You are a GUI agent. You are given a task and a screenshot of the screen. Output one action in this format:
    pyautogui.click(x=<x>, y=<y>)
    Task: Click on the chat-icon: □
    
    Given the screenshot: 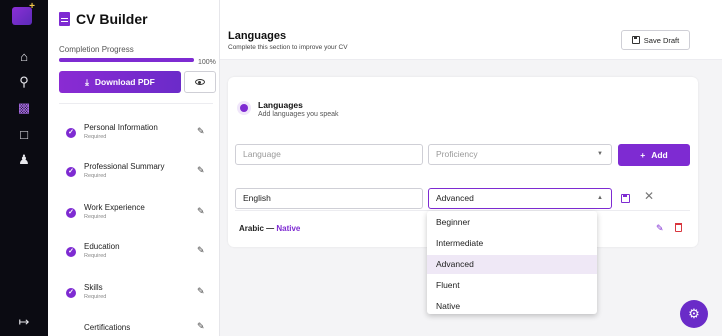 What is the action you would take?
    pyautogui.click(x=24, y=134)
    